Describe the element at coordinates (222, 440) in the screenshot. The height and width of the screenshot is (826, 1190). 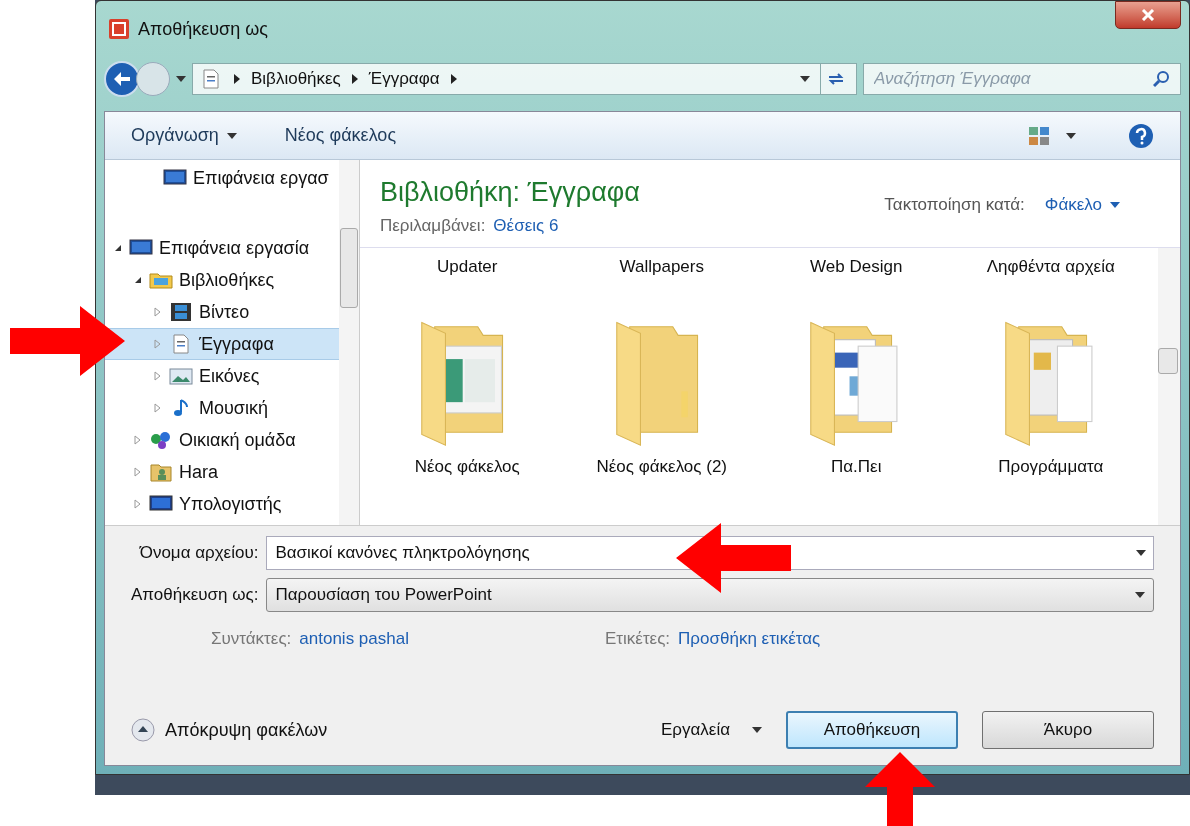
I see `tree-item: Οικιακή ομάδα` at that location.